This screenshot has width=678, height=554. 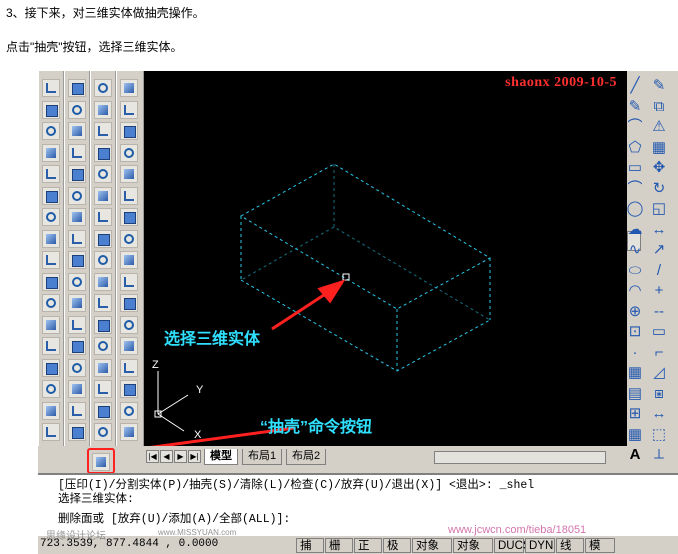 What do you see at coordinates (635, 435) in the screenshot?
I see `table-icon: ▦` at bounding box center [635, 435].